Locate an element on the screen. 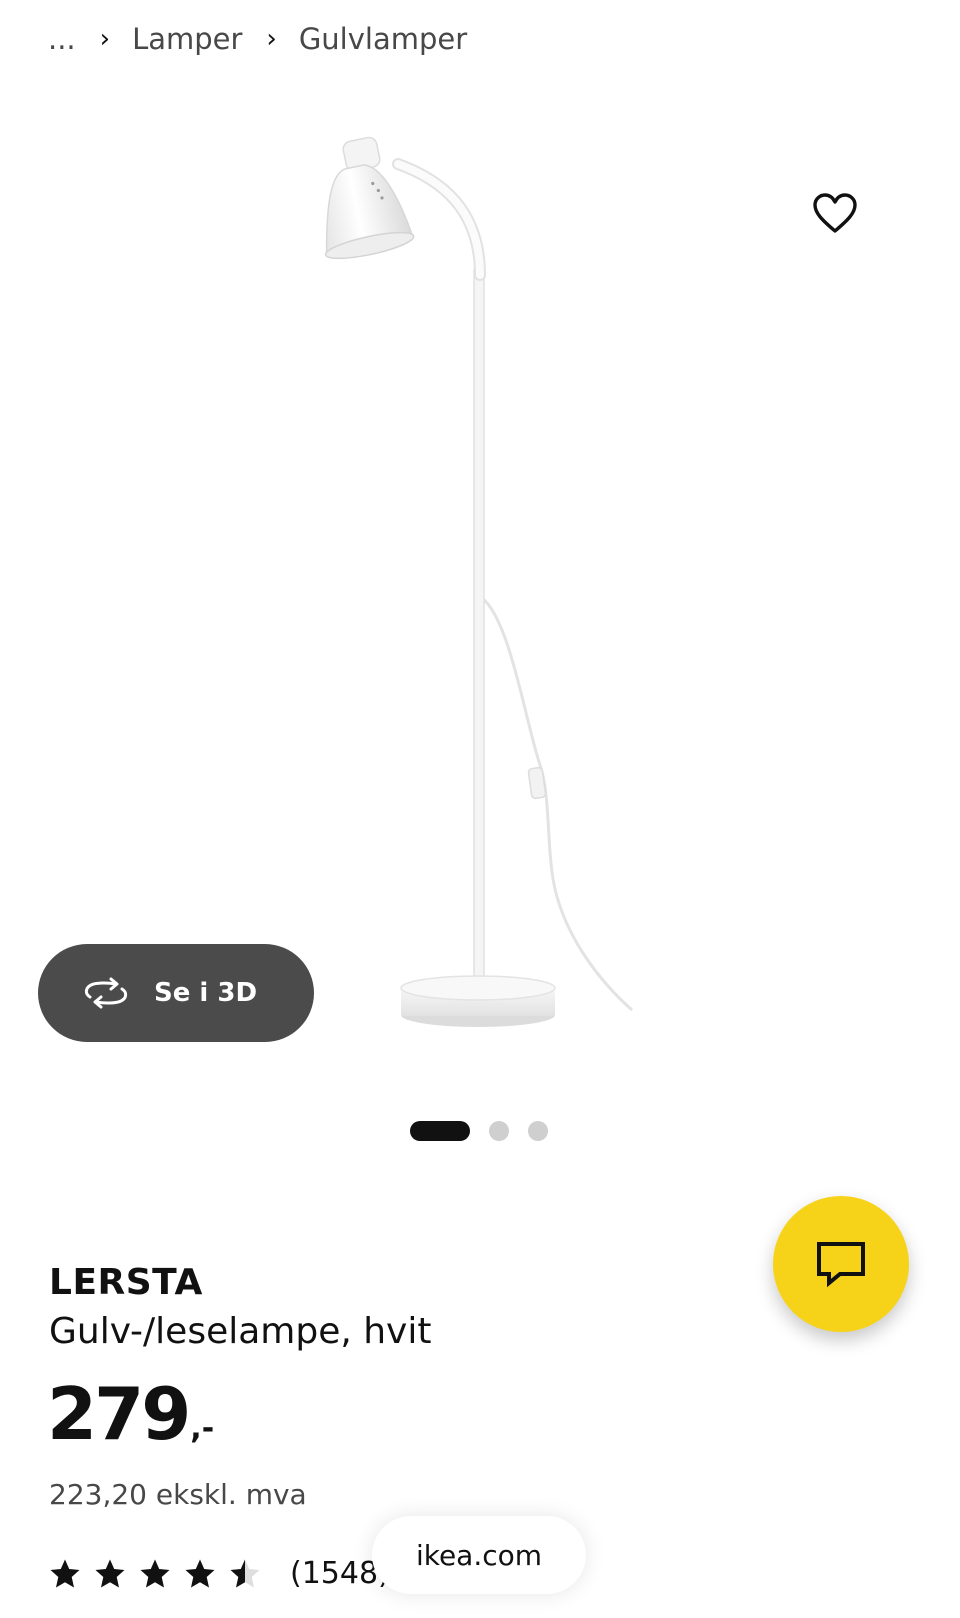 Image resolution: width=960 pixels, height=1618 pixels. view-in-3d-button: Se i 3D is located at coordinates (176, 993).